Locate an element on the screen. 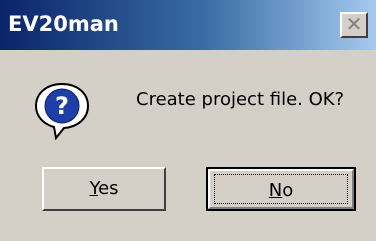 Image resolution: width=376 pixels, height=241 pixels. focus-rectangle: No is located at coordinates (281, 189).